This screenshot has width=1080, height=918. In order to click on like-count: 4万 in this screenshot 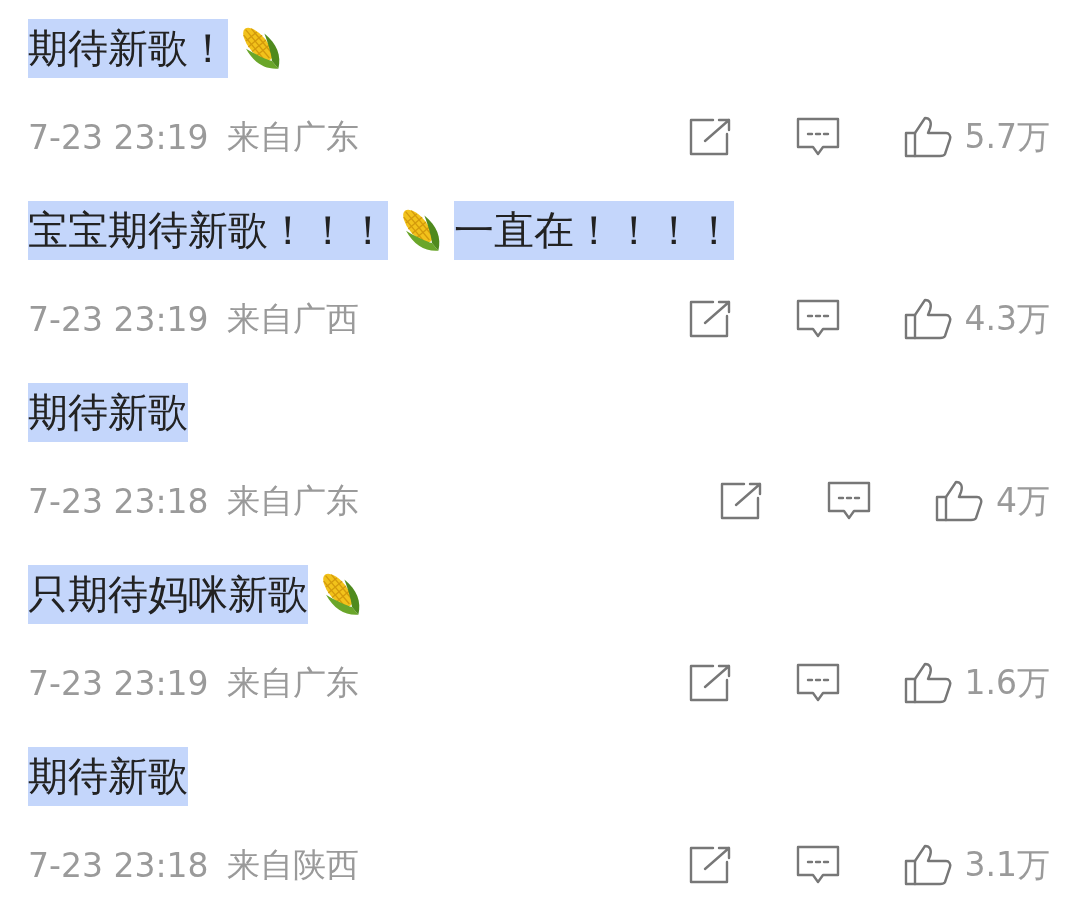, I will do `click(1023, 500)`.